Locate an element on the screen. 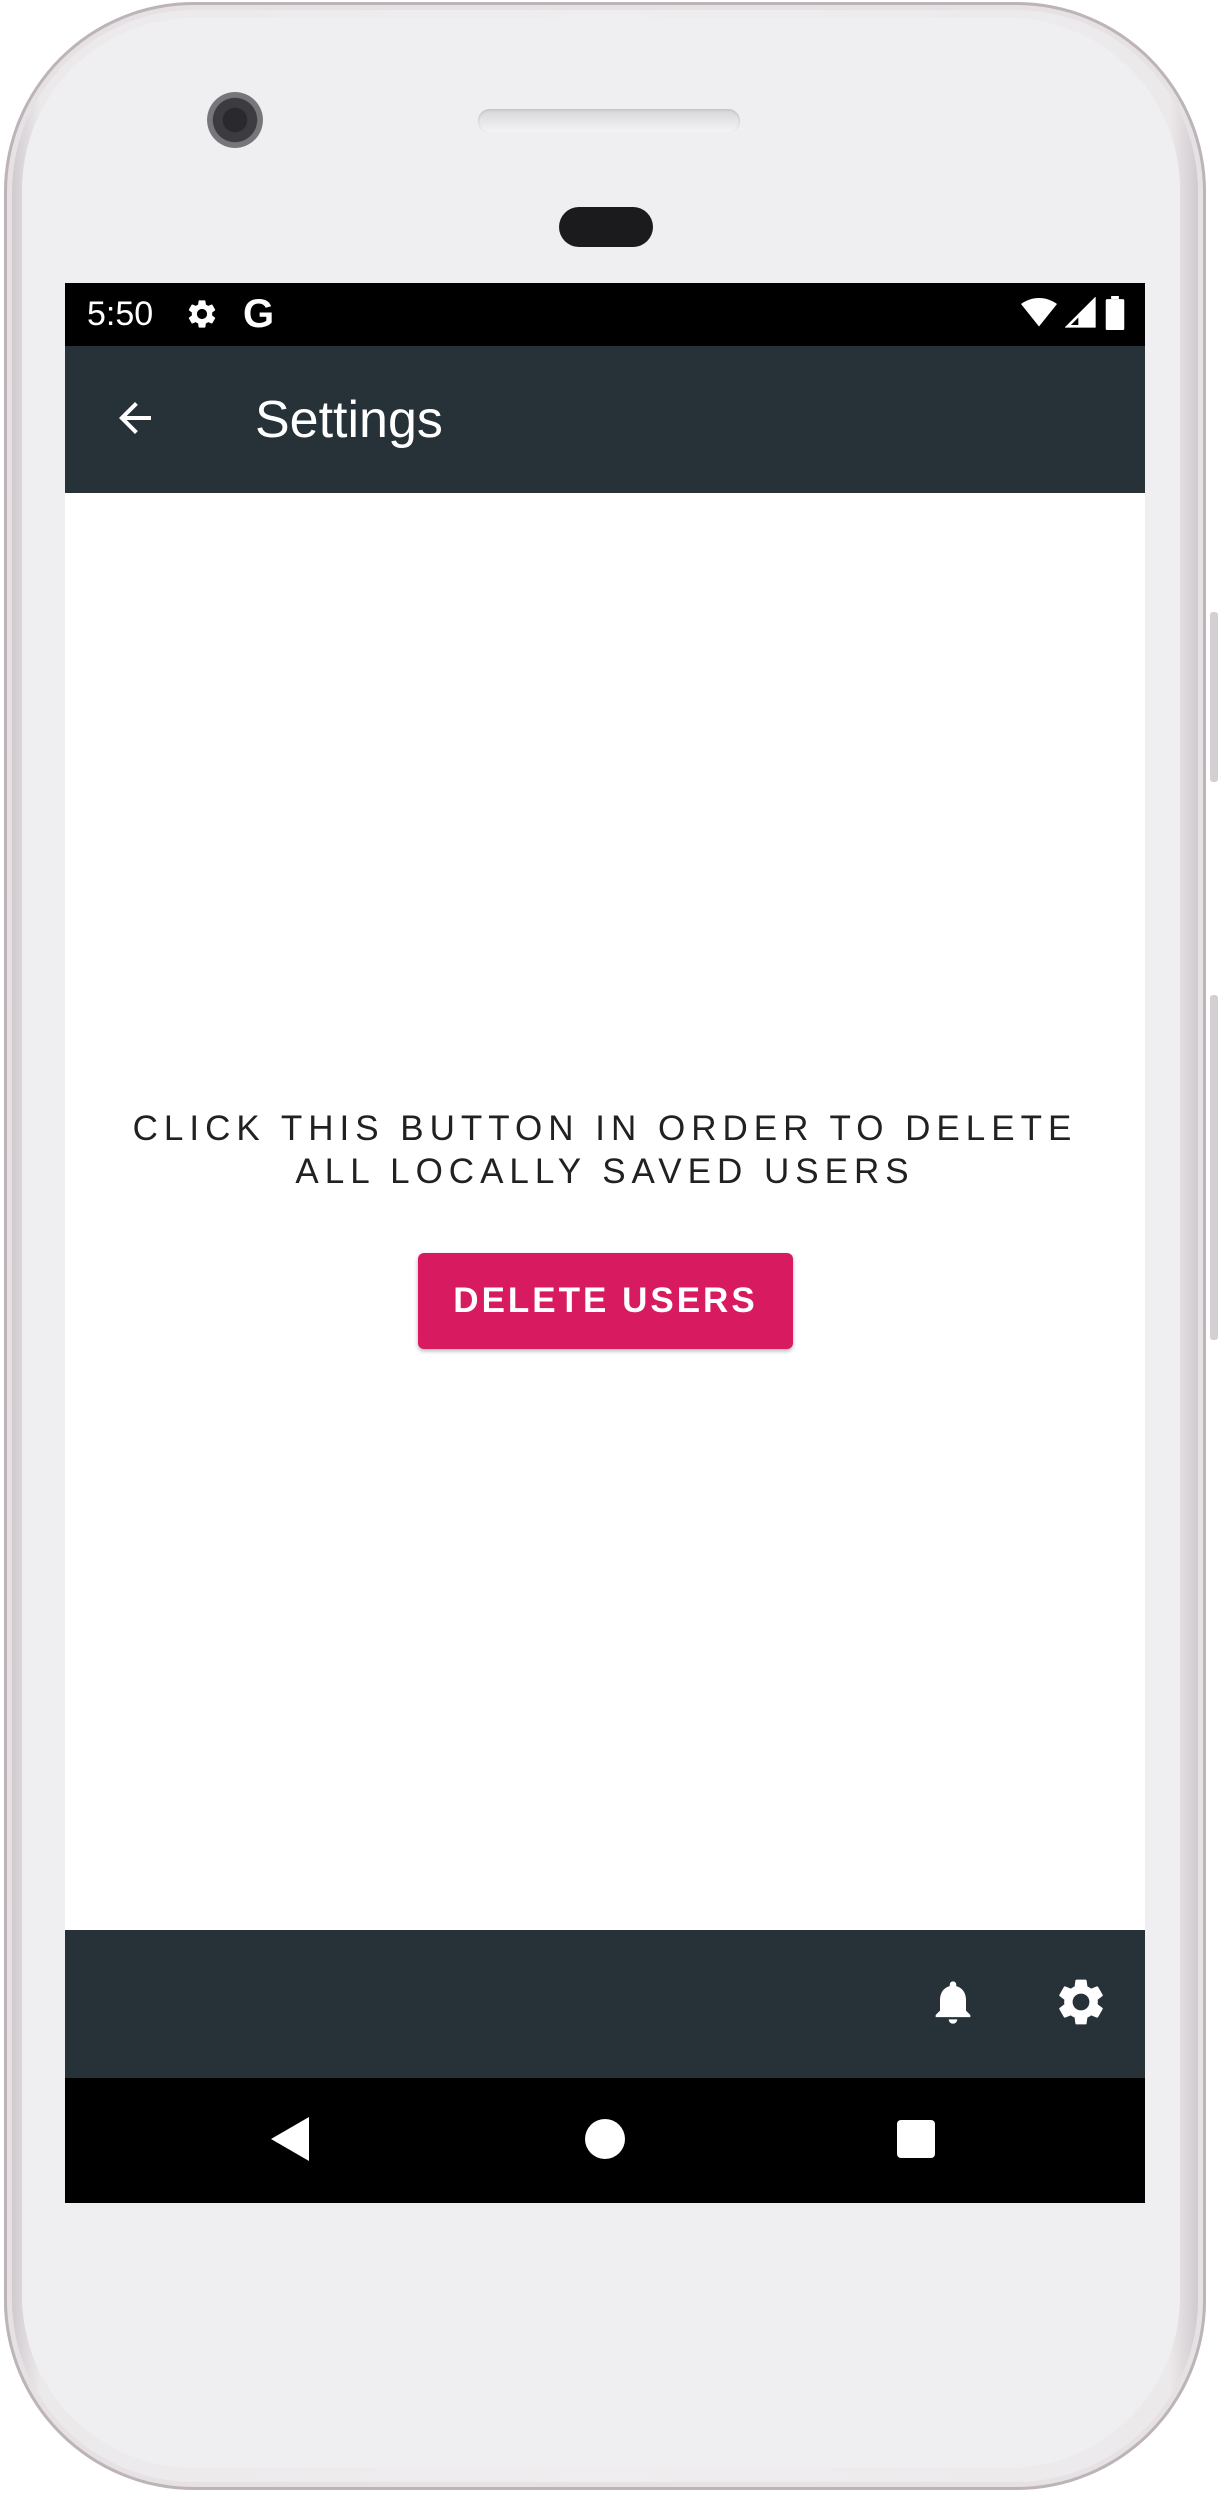 This screenshot has height=2498, width=1222. notifications-button is located at coordinates (953, 2004).